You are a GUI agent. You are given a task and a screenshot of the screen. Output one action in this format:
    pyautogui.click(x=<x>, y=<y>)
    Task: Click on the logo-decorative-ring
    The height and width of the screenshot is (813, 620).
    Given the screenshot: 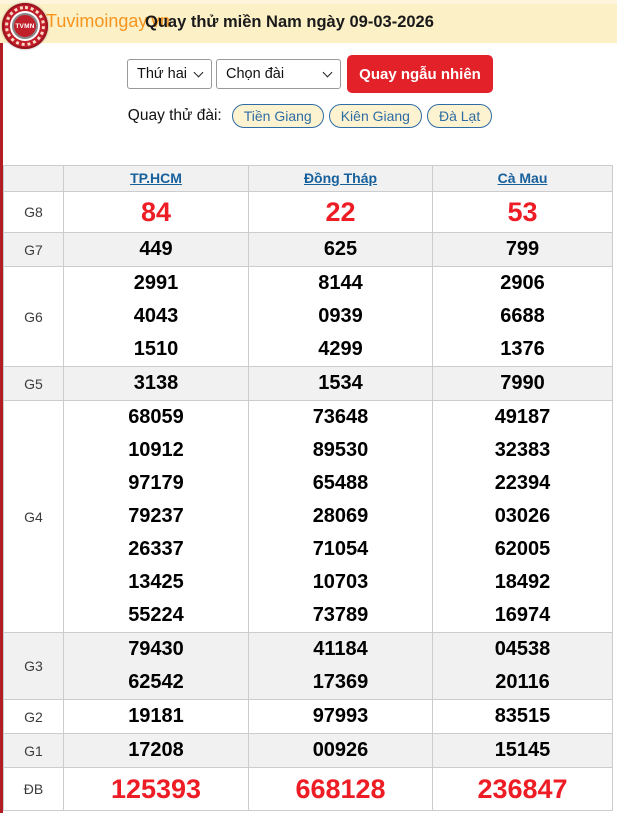 What is the action you would take?
    pyautogui.click(x=25, y=26)
    